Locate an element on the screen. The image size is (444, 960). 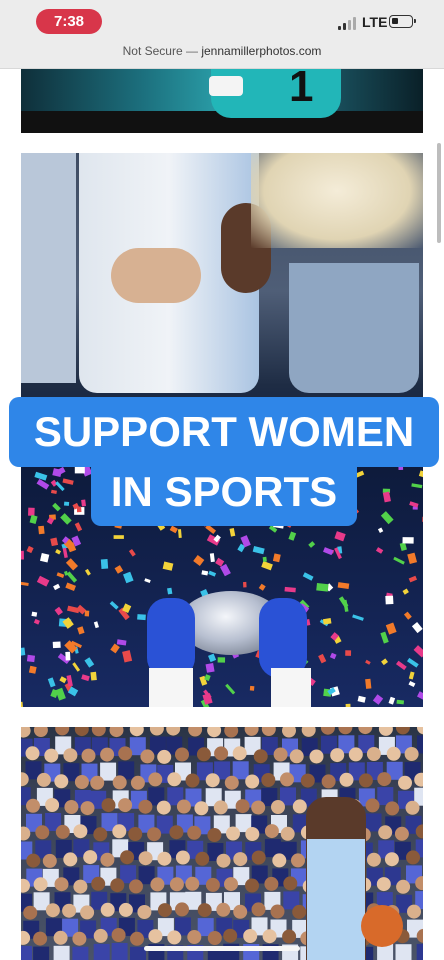
player-uniform-graphic is located at coordinates (336, 899).